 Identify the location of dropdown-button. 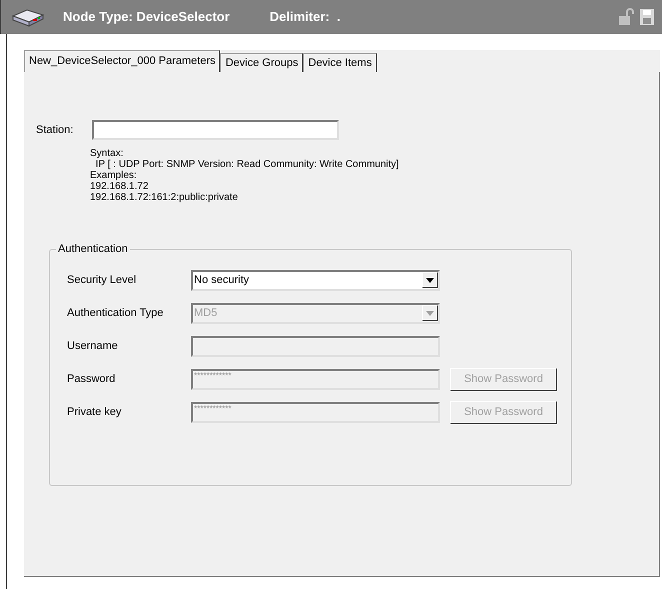
(430, 280).